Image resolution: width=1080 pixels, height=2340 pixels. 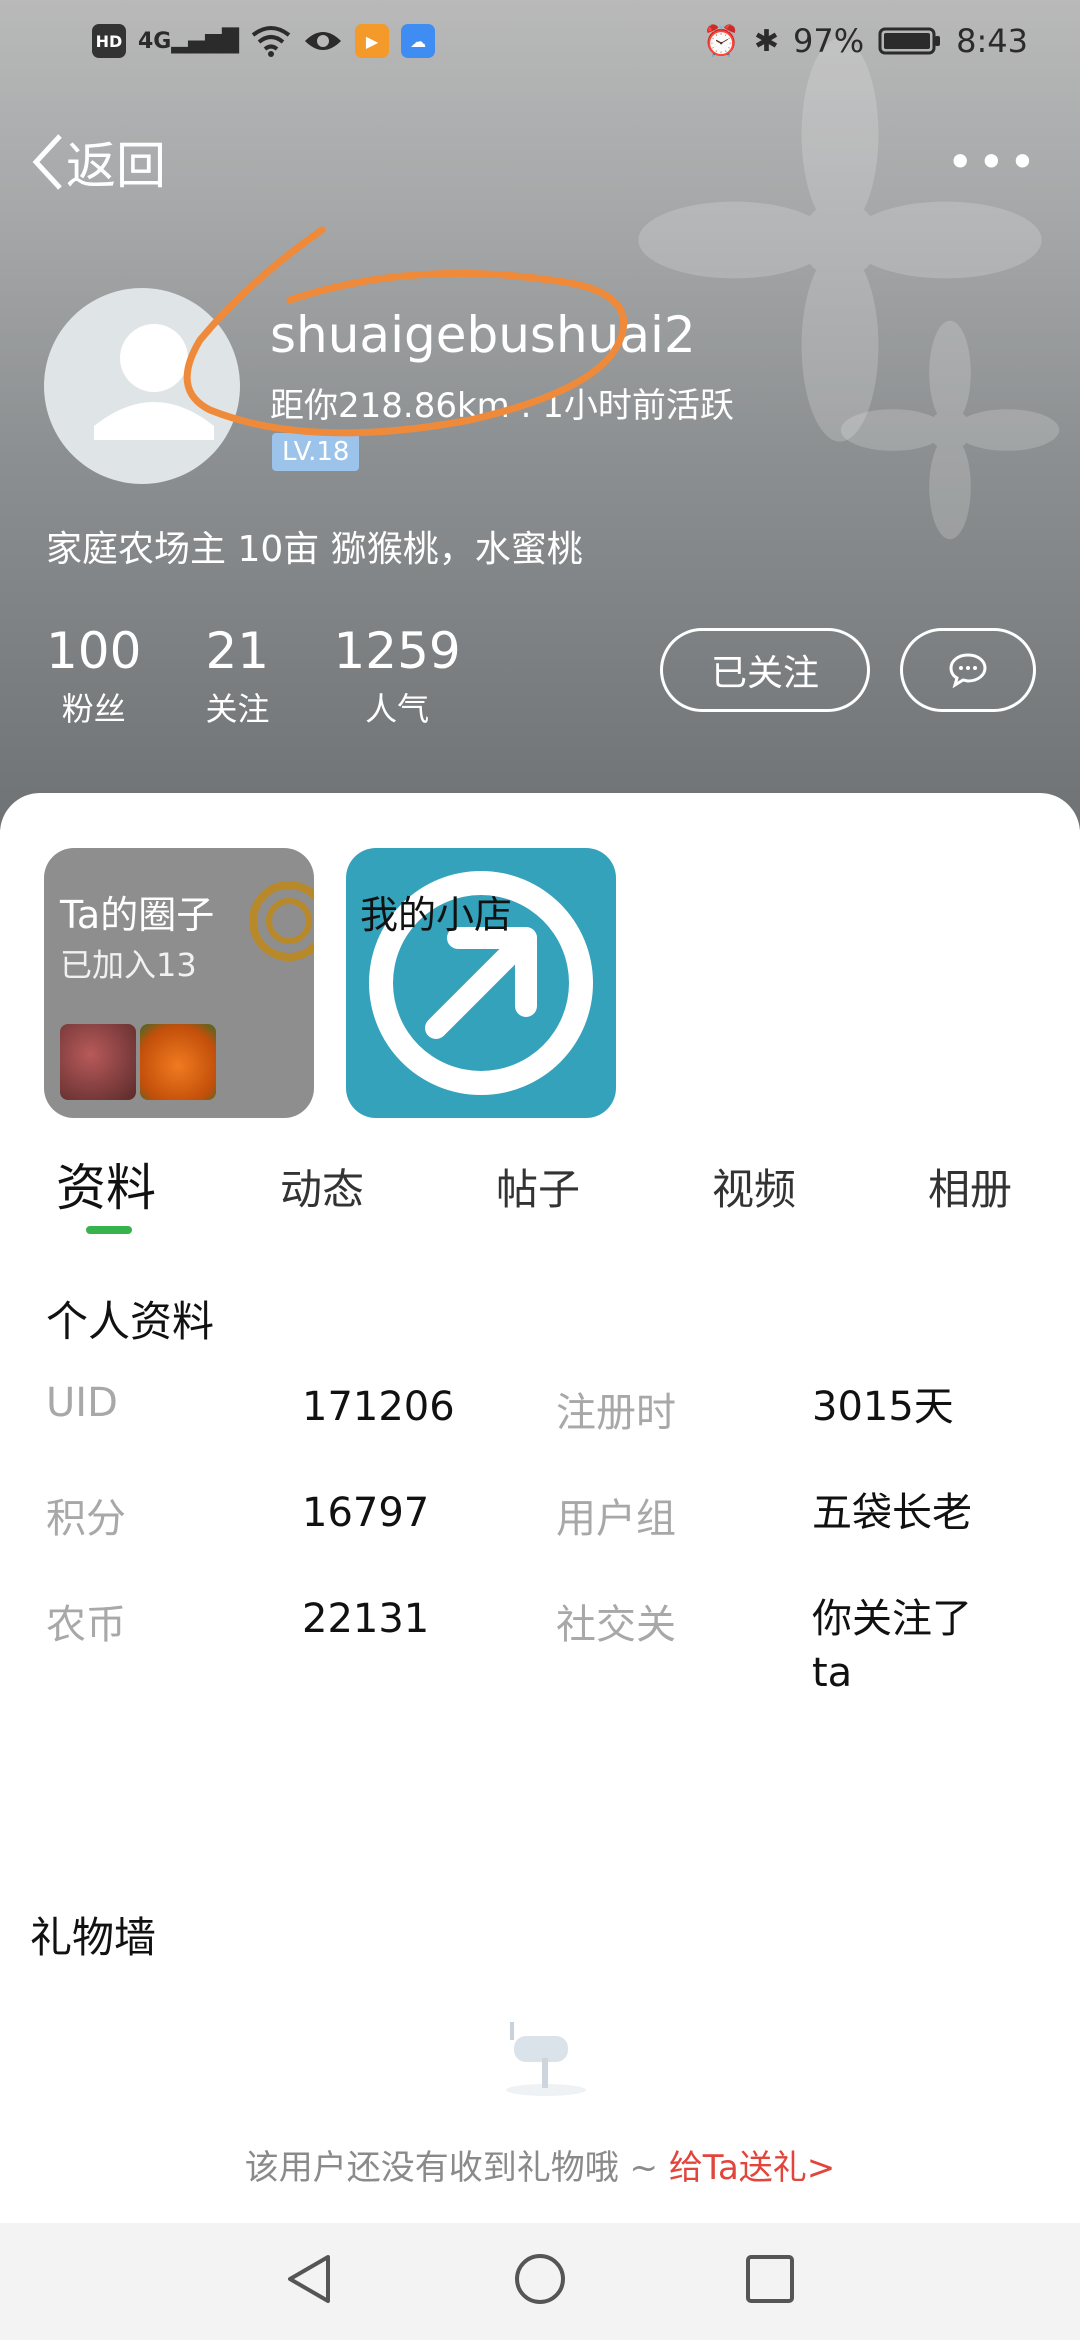 What do you see at coordinates (109, 41) in the screenshot?
I see `hd-icon: HD` at bounding box center [109, 41].